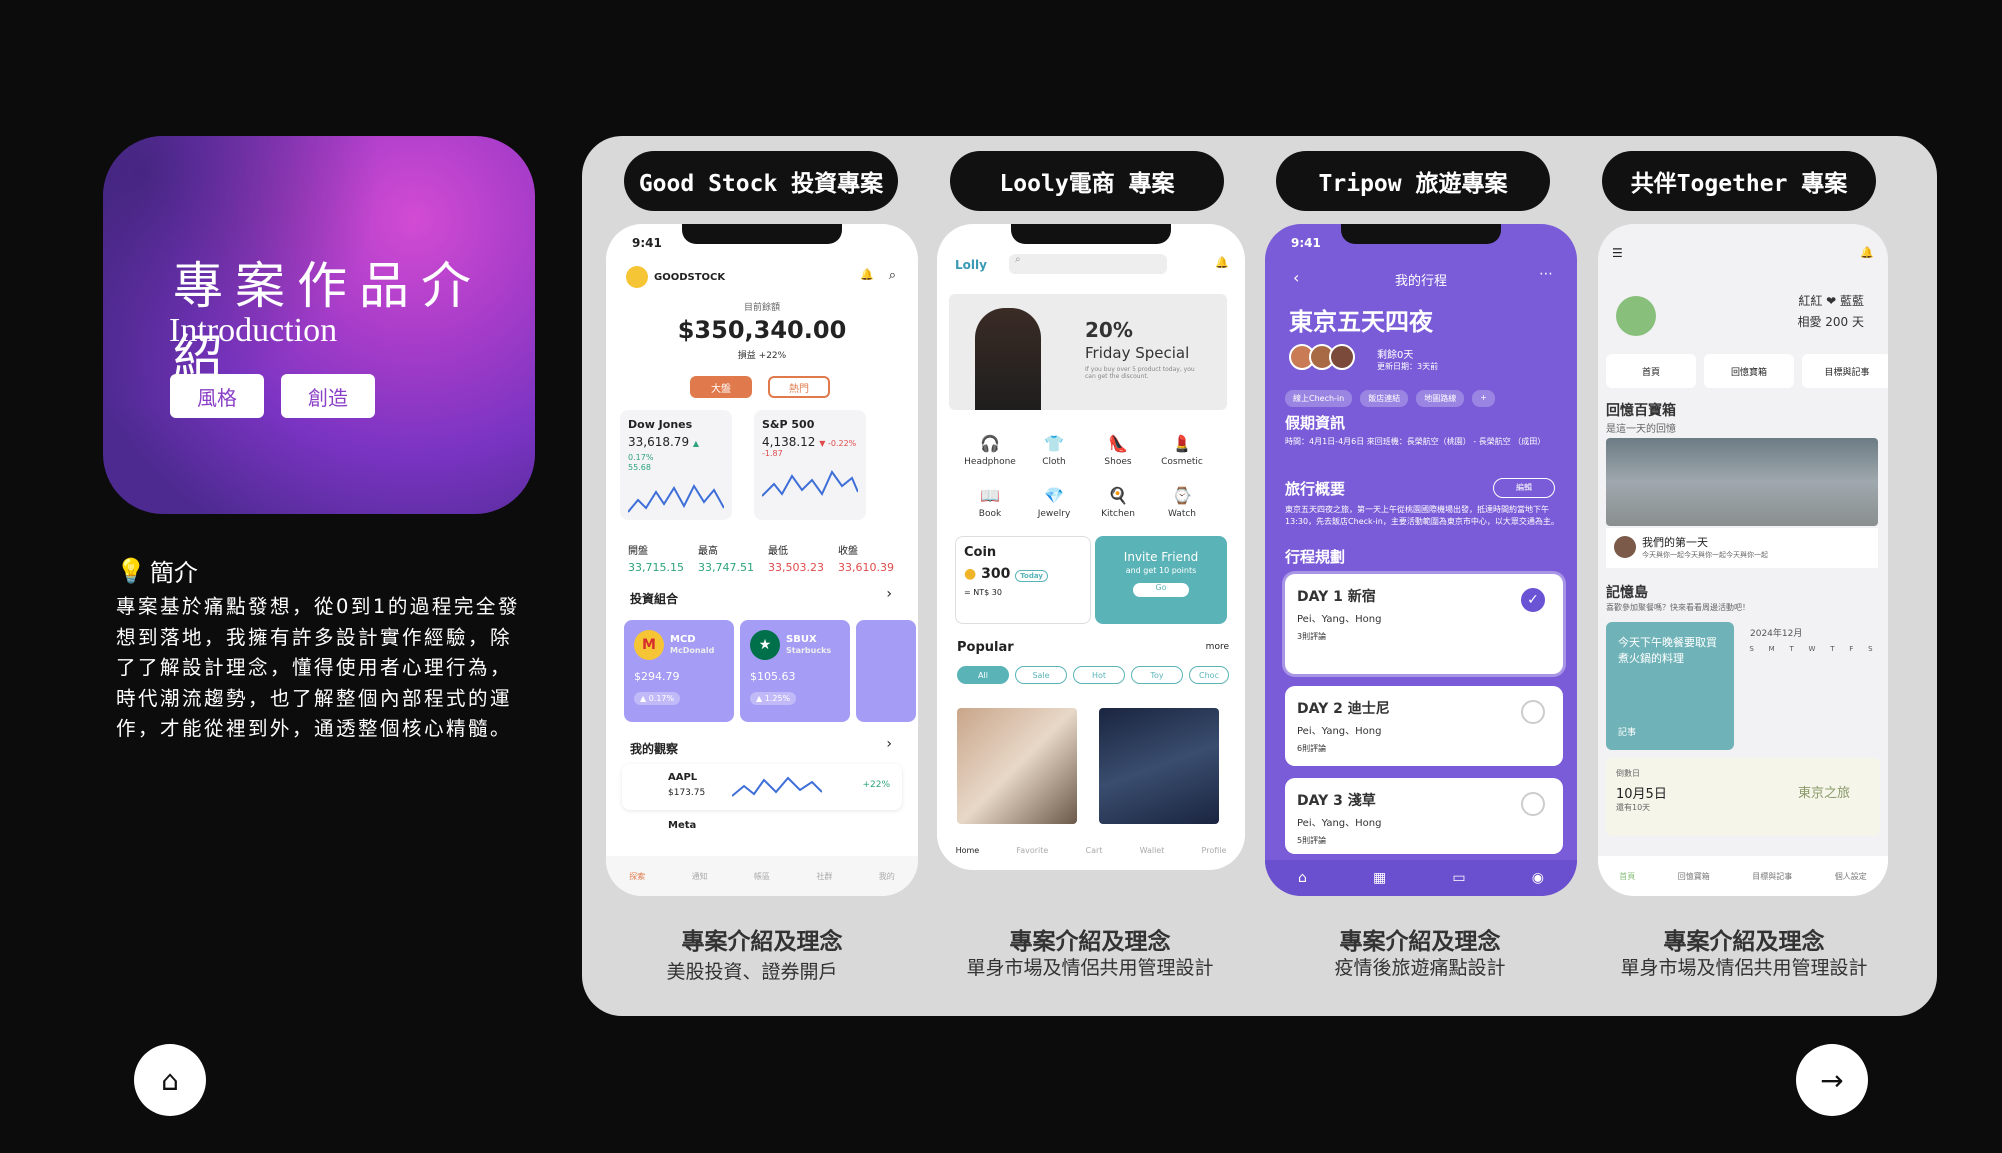 Image resolution: width=2002 pixels, height=1153 pixels. Describe the element at coordinates (761, 181) in the screenshot. I see `project-pill-goodstock: Good Stock 投資專案` at that location.